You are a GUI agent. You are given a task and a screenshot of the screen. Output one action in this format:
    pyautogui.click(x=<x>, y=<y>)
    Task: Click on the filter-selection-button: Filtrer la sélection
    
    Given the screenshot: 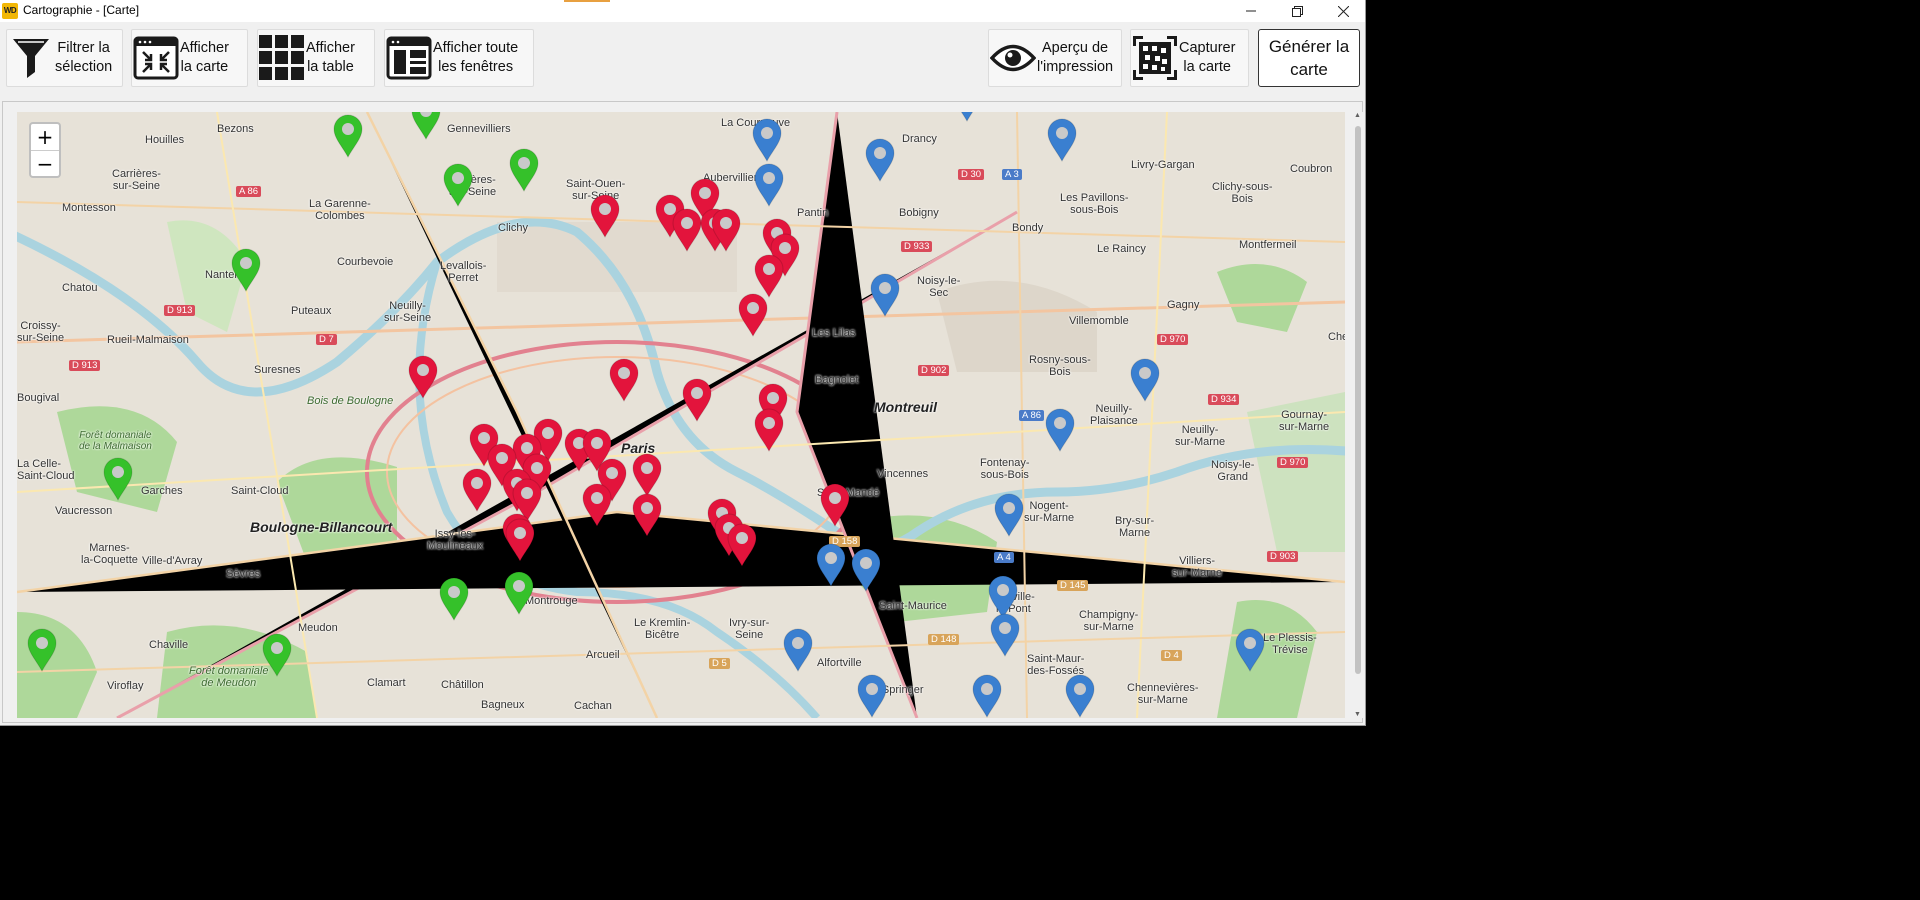 What is the action you would take?
    pyautogui.click(x=64, y=58)
    